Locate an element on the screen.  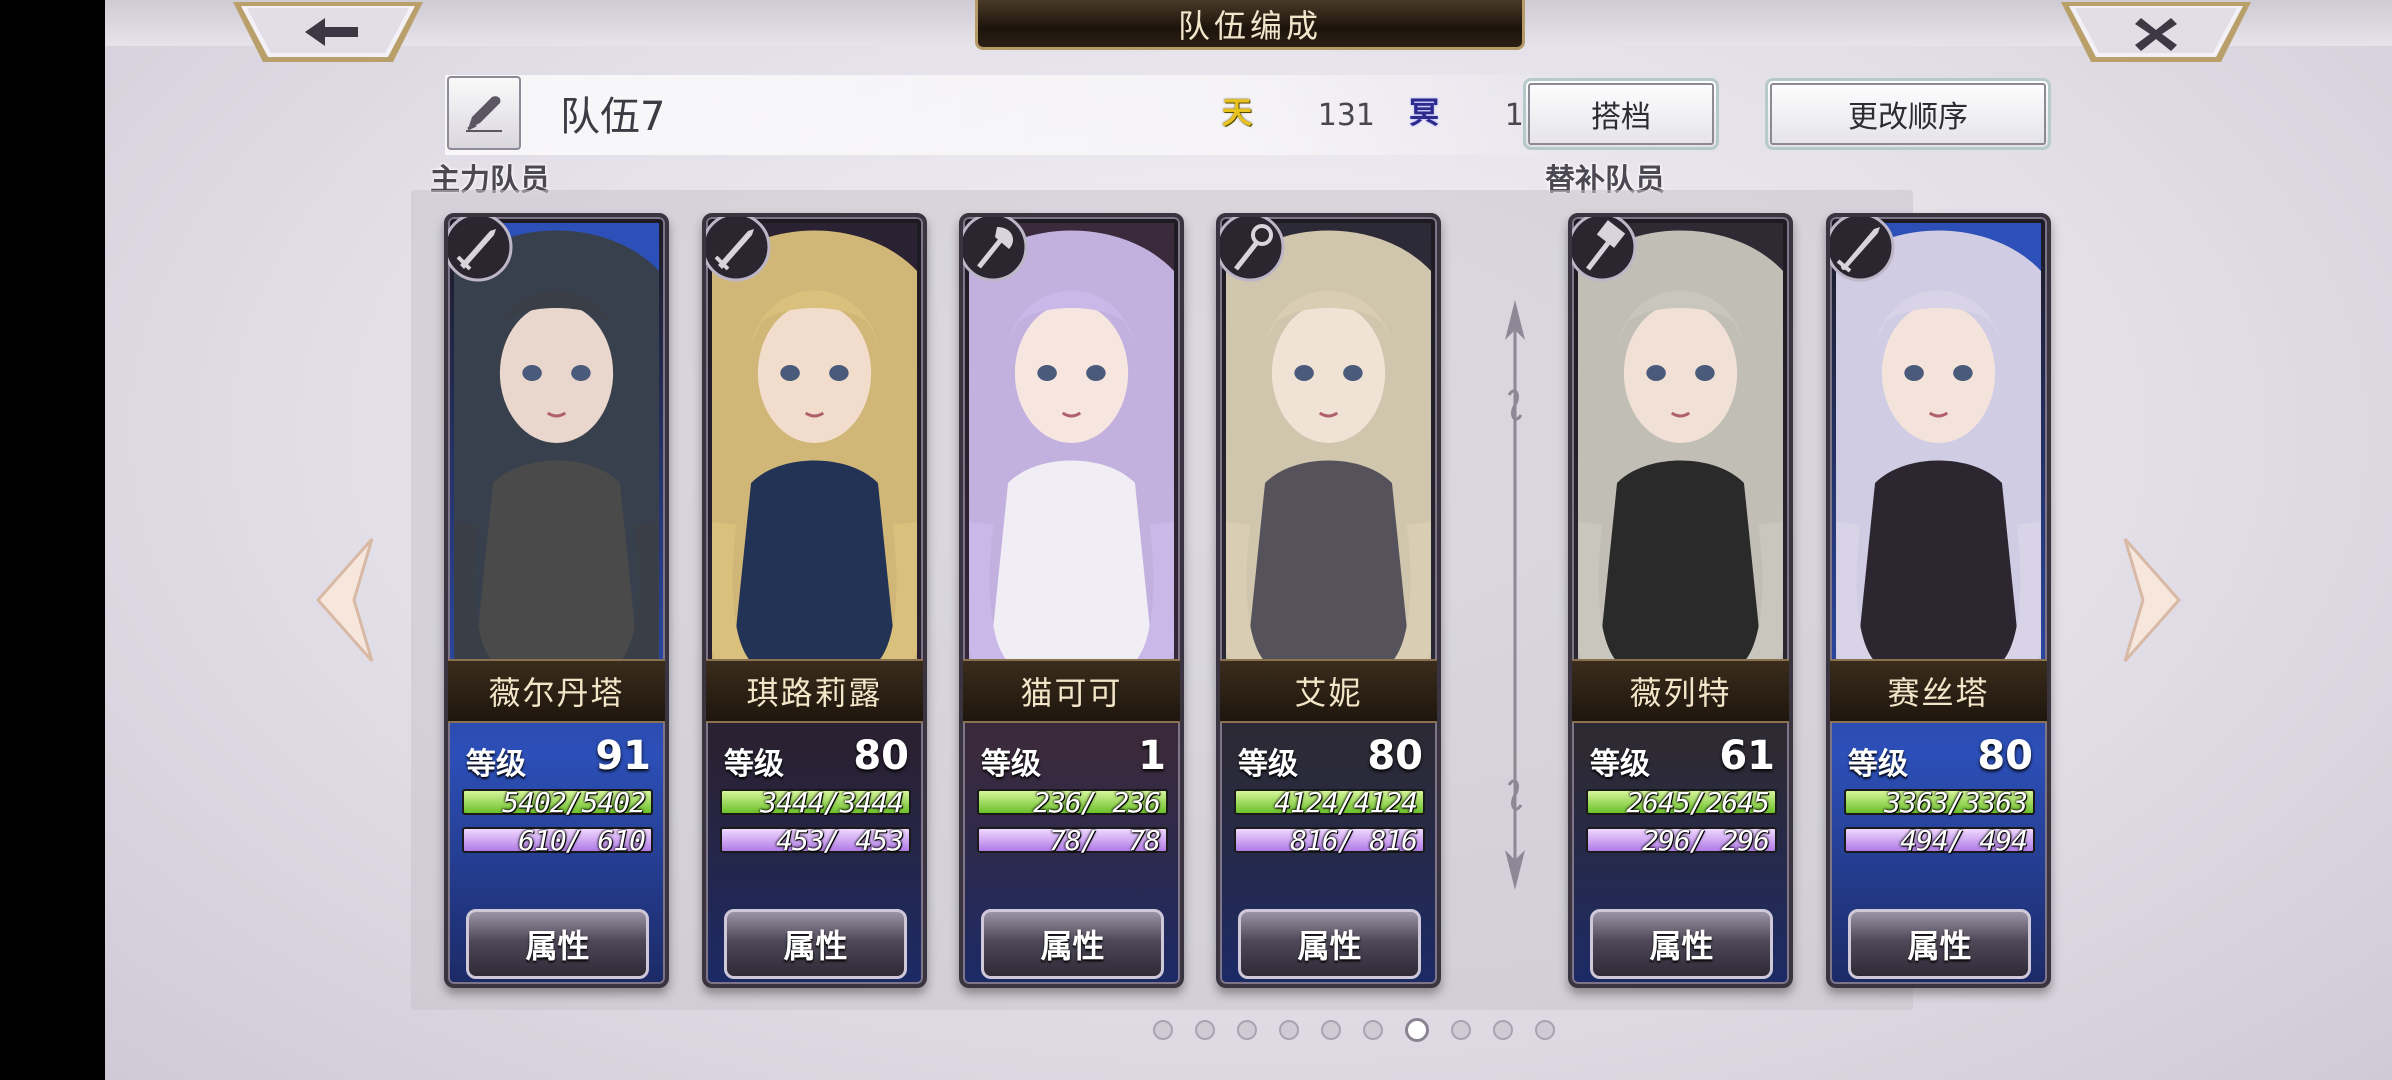
character-stats: 等级 91 5402/5402 610/ 610 属性 is located at coordinates (556, 852).